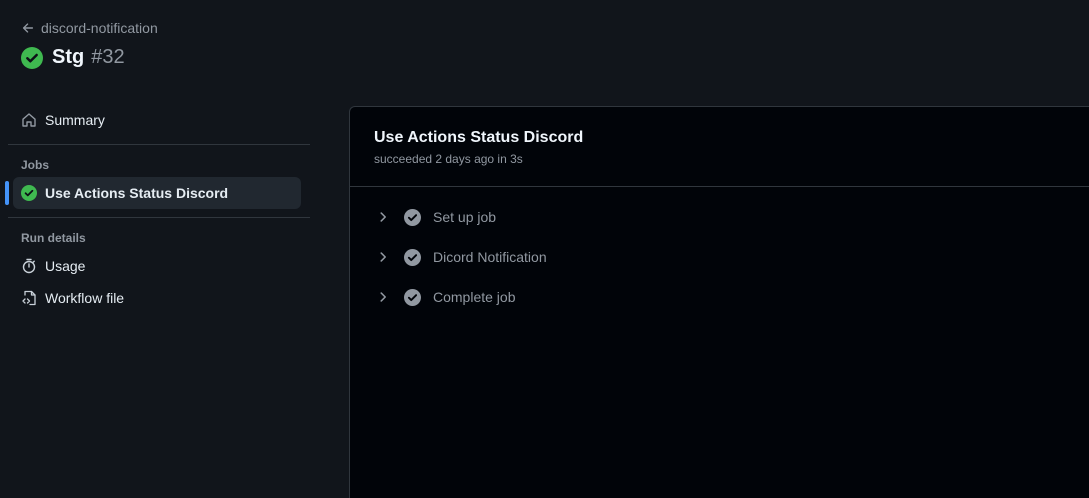  Describe the element at coordinates (719, 257) in the screenshot. I see `step-row: Dicord Notification` at that location.